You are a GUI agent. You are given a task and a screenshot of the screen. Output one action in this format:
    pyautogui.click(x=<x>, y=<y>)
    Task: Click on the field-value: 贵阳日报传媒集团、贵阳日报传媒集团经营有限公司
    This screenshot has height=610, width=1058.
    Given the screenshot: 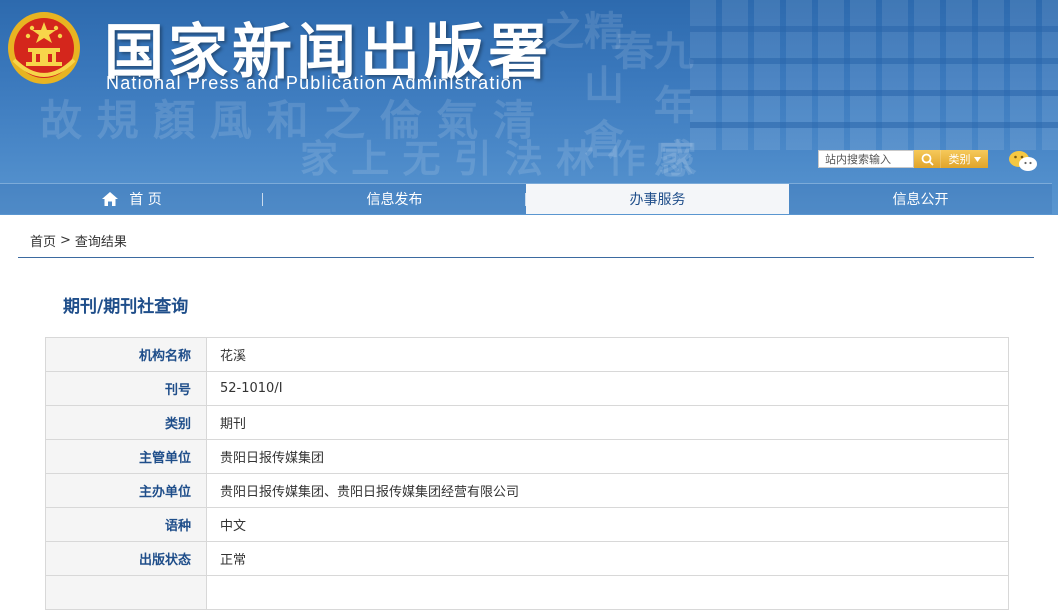 What is the action you would take?
    pyautogui.click(x=607, y=490)
    